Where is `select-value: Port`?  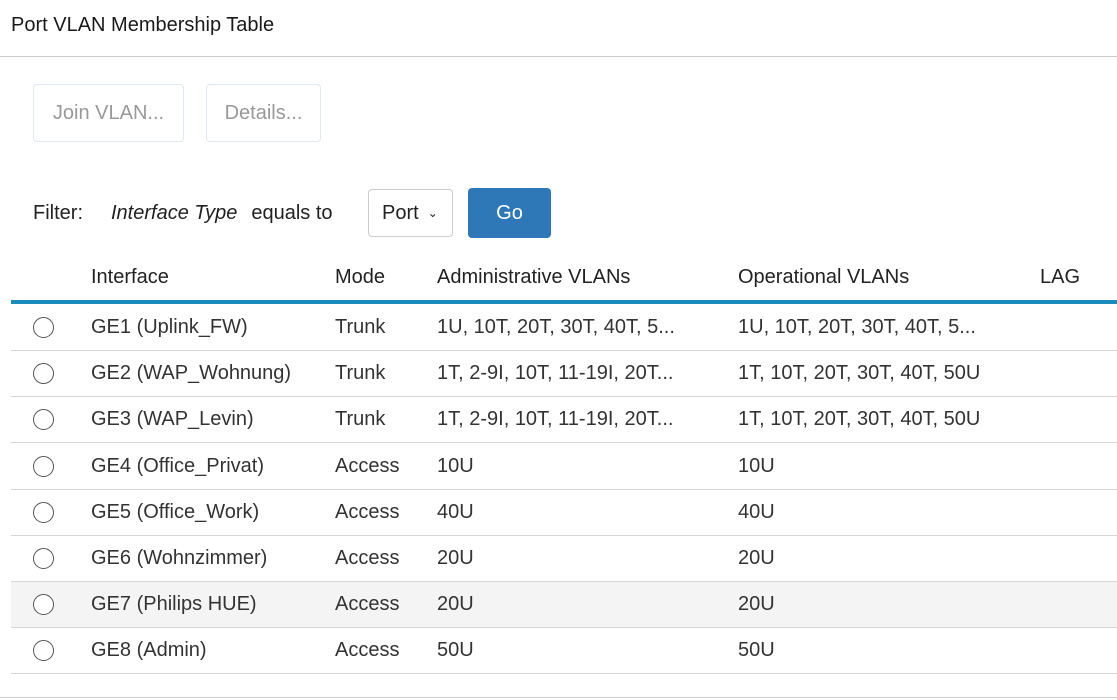 select-value: Port is located at coordinates (400, 212).